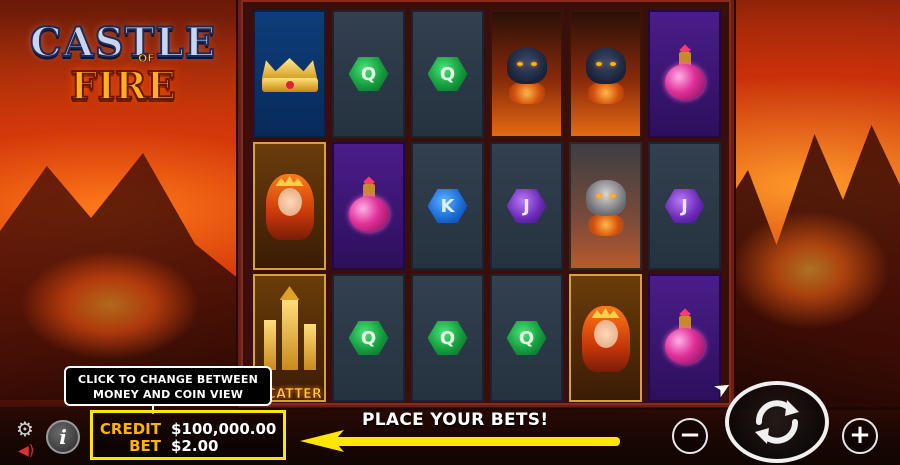  What do you see at coordinates (455, 420) in the screenshot?
I see `status-message: PLACE YOUR BETS!` at bounding box center [455, 420].